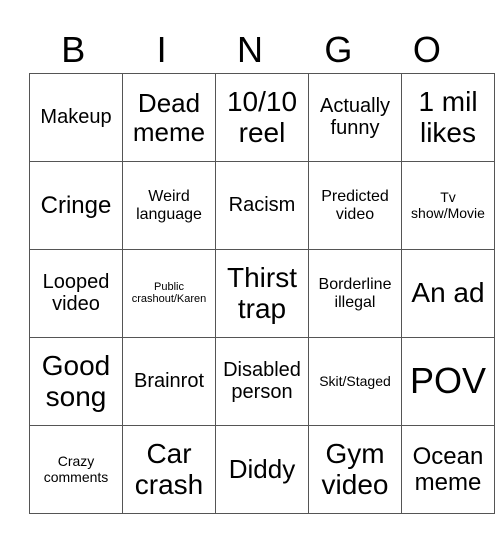  I want to click on bingo-cell: Racism, so click(262, 205).